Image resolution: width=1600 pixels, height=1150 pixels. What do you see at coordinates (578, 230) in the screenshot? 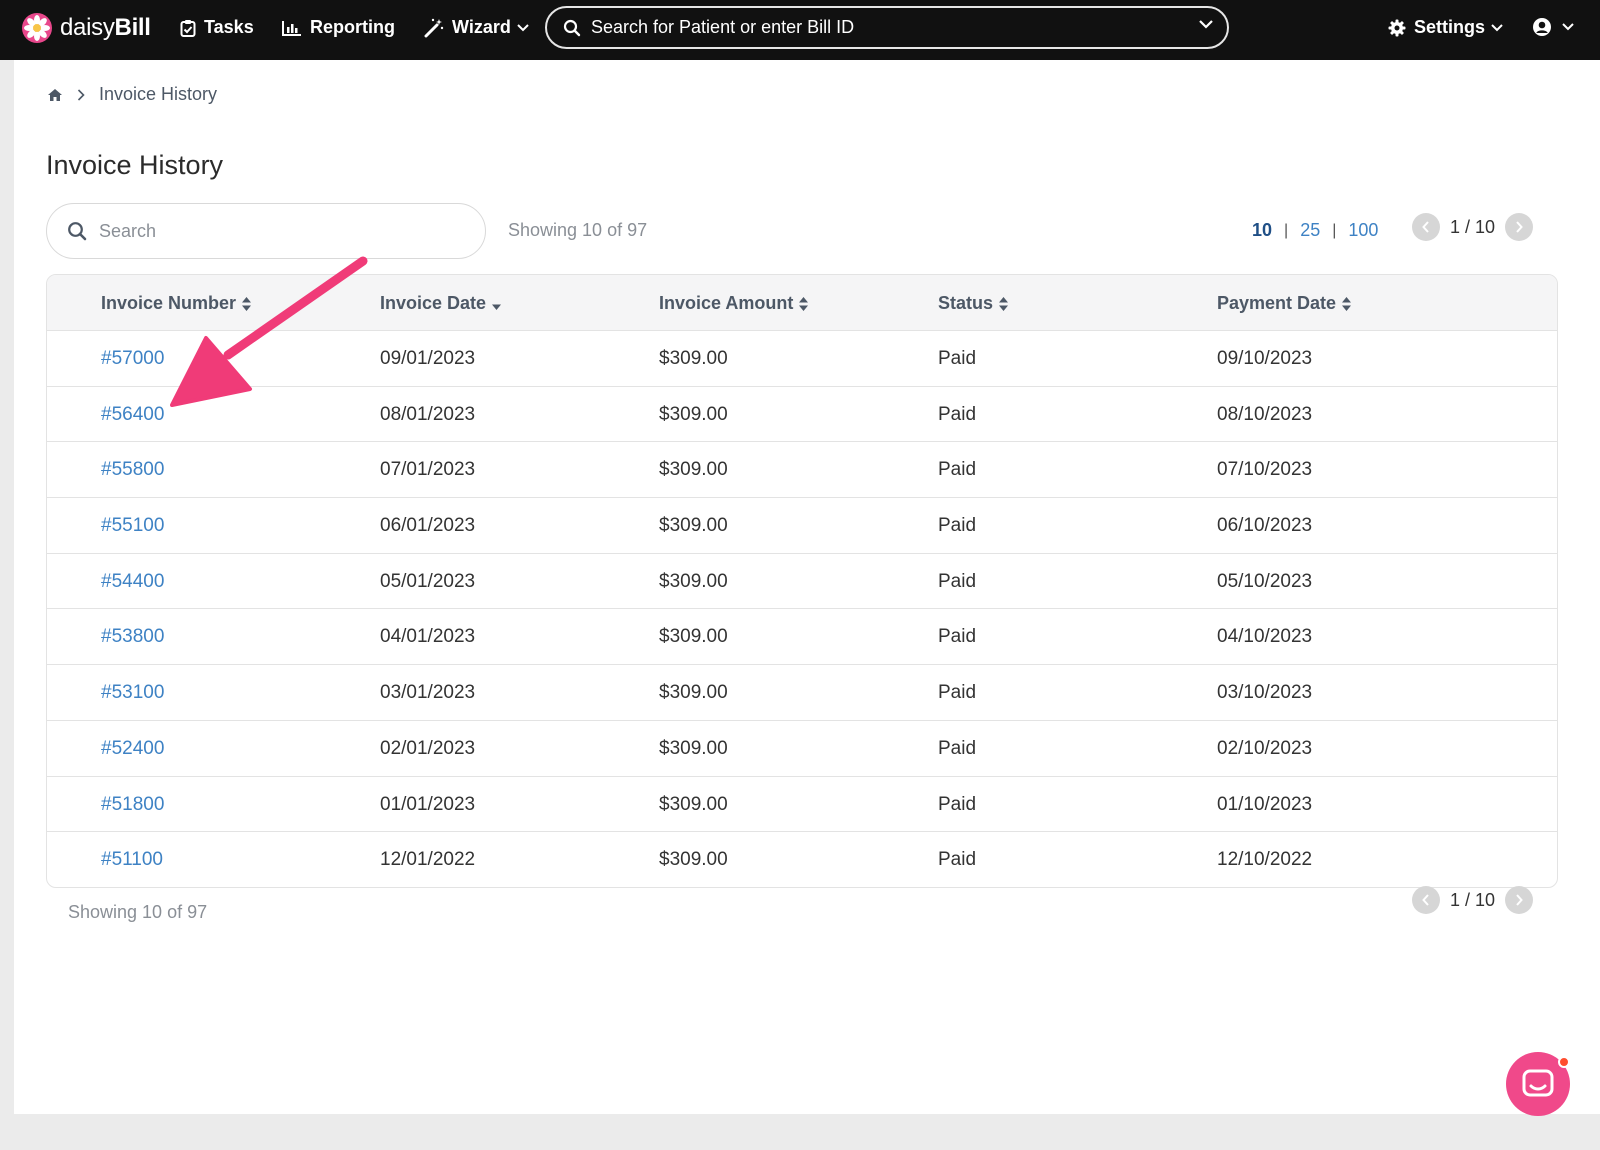
I see `showing-count-top: Showing 10 of 97` at bounding box center [578, 230].